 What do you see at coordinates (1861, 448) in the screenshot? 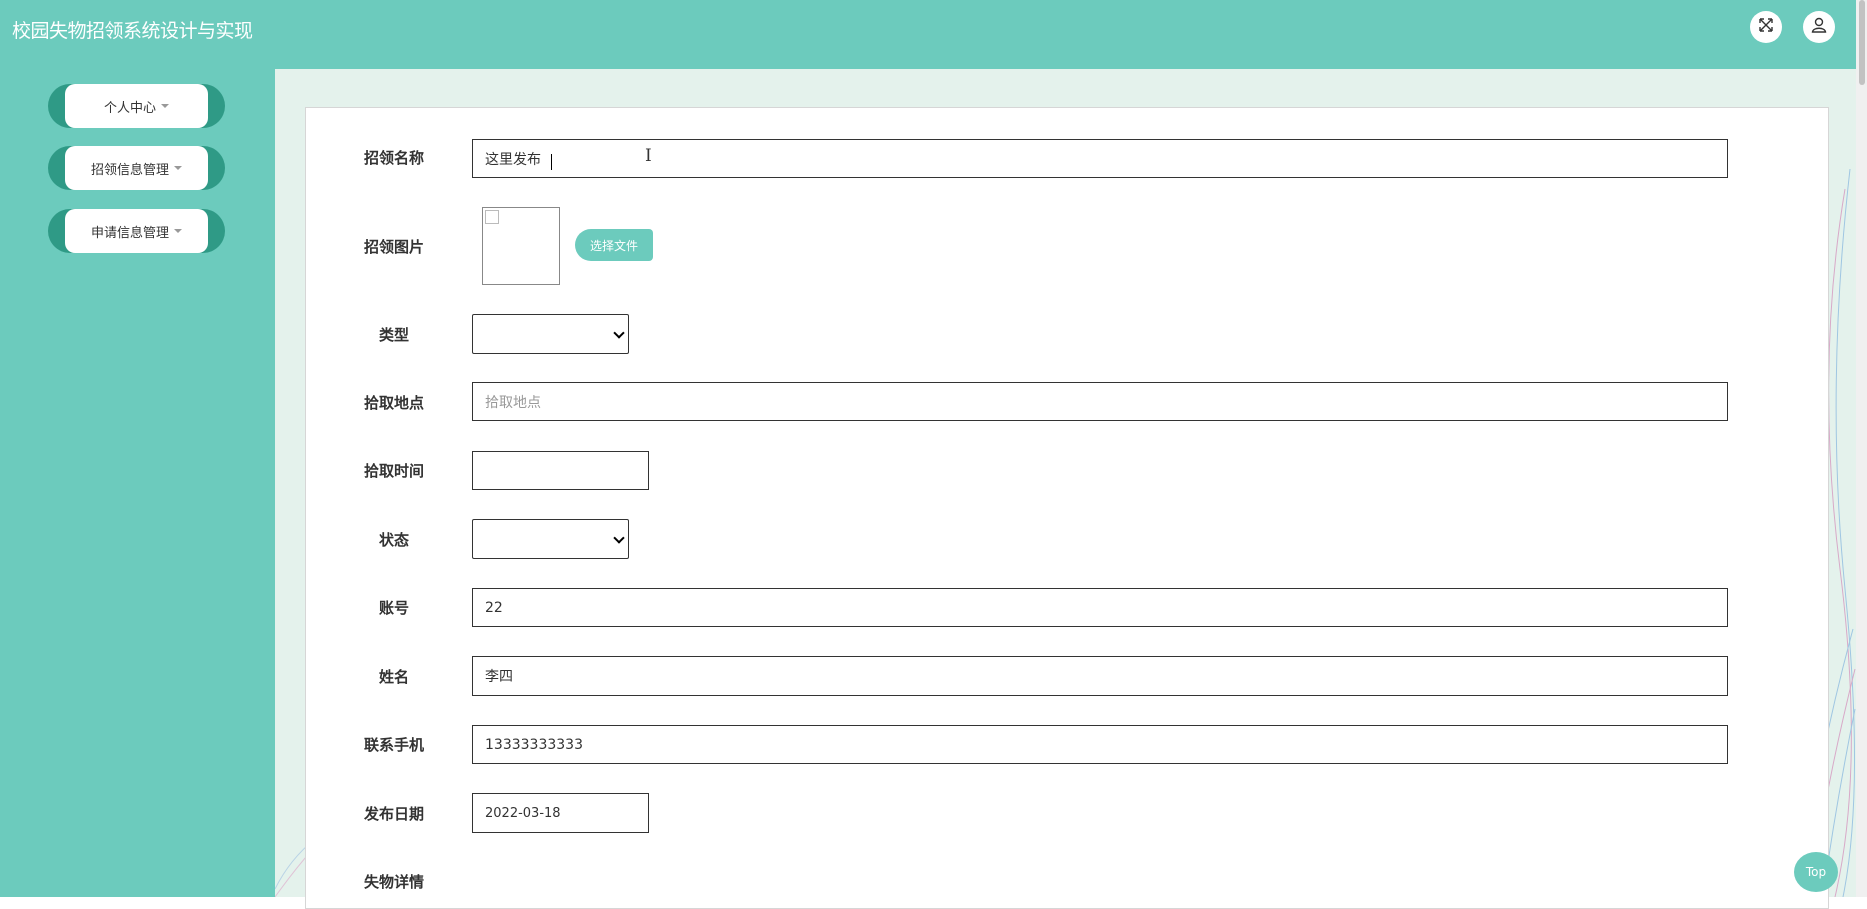
I see `page-scrollbar` at bounding box center [1861, 448].